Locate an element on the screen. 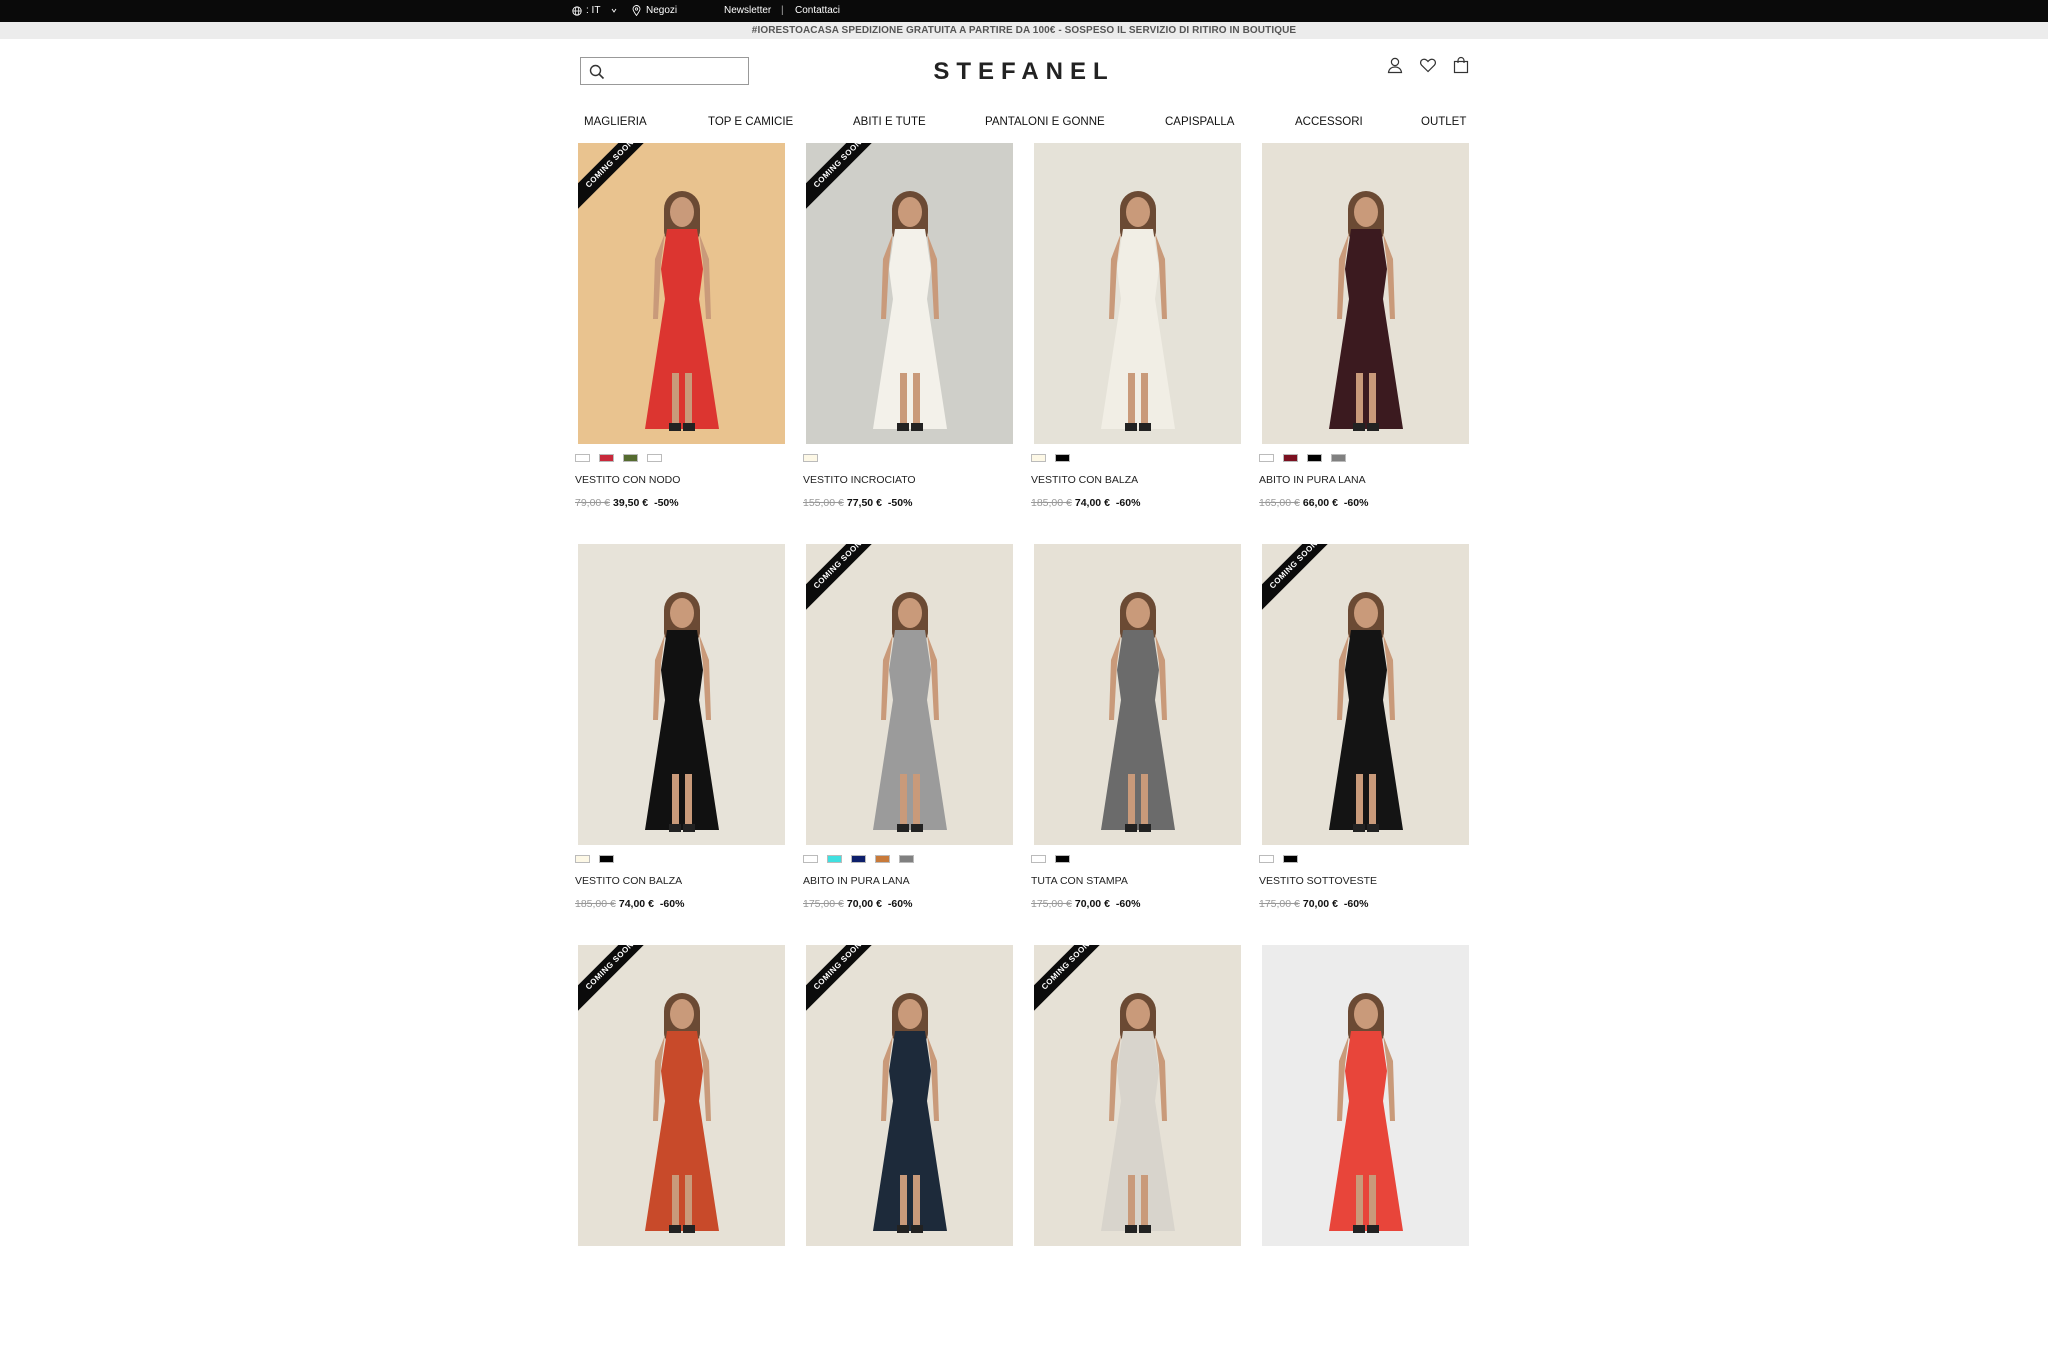  product-name: TUTA CON STAMPA is located at coordinates (1079, 881).